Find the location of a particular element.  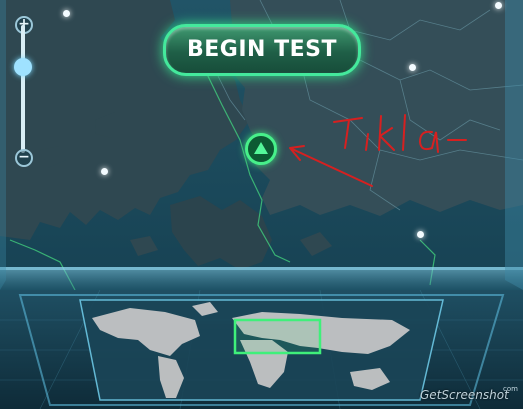

zoom-slider-track is located at coordinates (23, 89).